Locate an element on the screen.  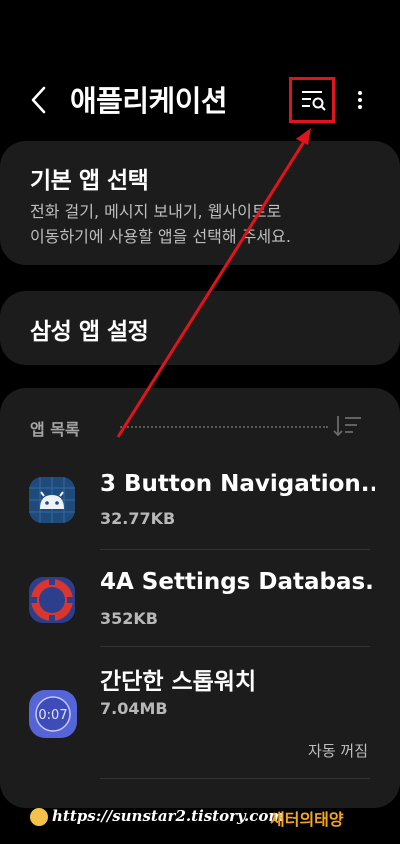
samsung-app-settings-title: 삼성 앱 설정 is located at coordinates (89, 332).